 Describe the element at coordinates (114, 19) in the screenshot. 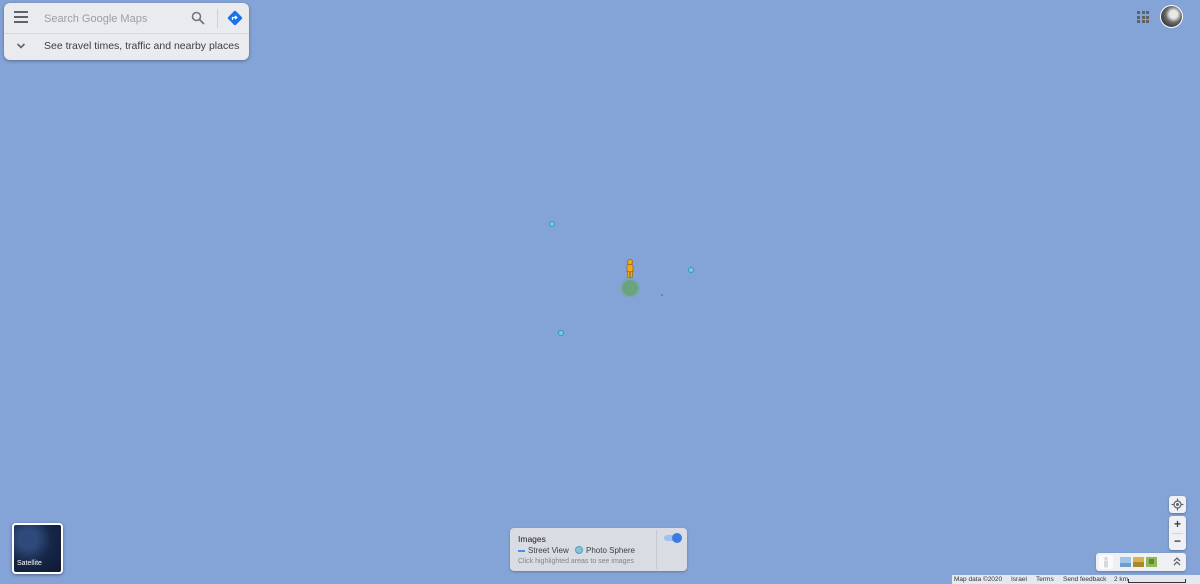

I see `search-input` at that location.